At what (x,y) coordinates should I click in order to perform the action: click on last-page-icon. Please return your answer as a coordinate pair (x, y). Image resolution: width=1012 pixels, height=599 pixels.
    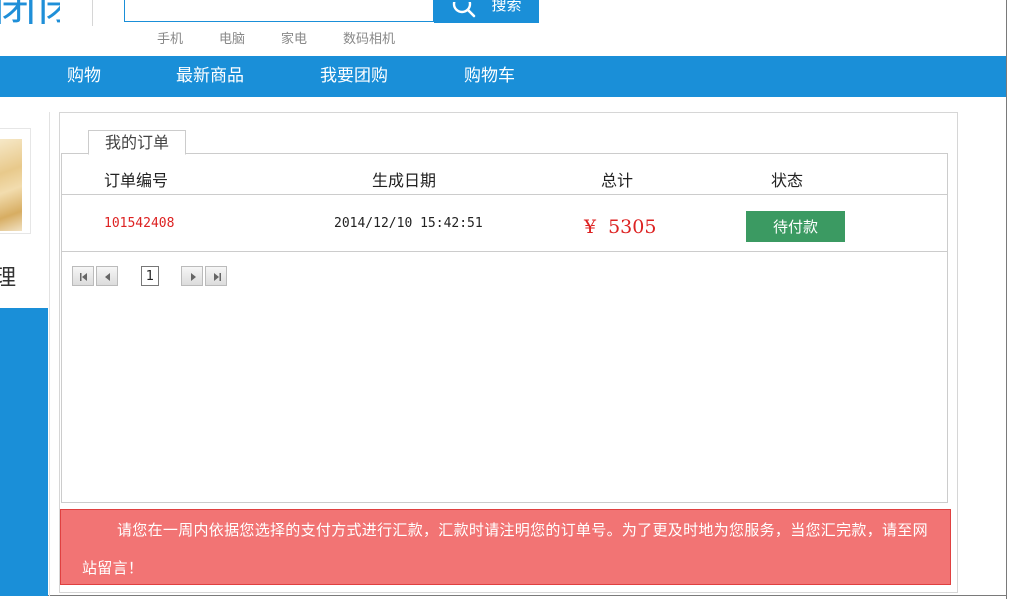
    Looking at the image, I should click on (217, 277).